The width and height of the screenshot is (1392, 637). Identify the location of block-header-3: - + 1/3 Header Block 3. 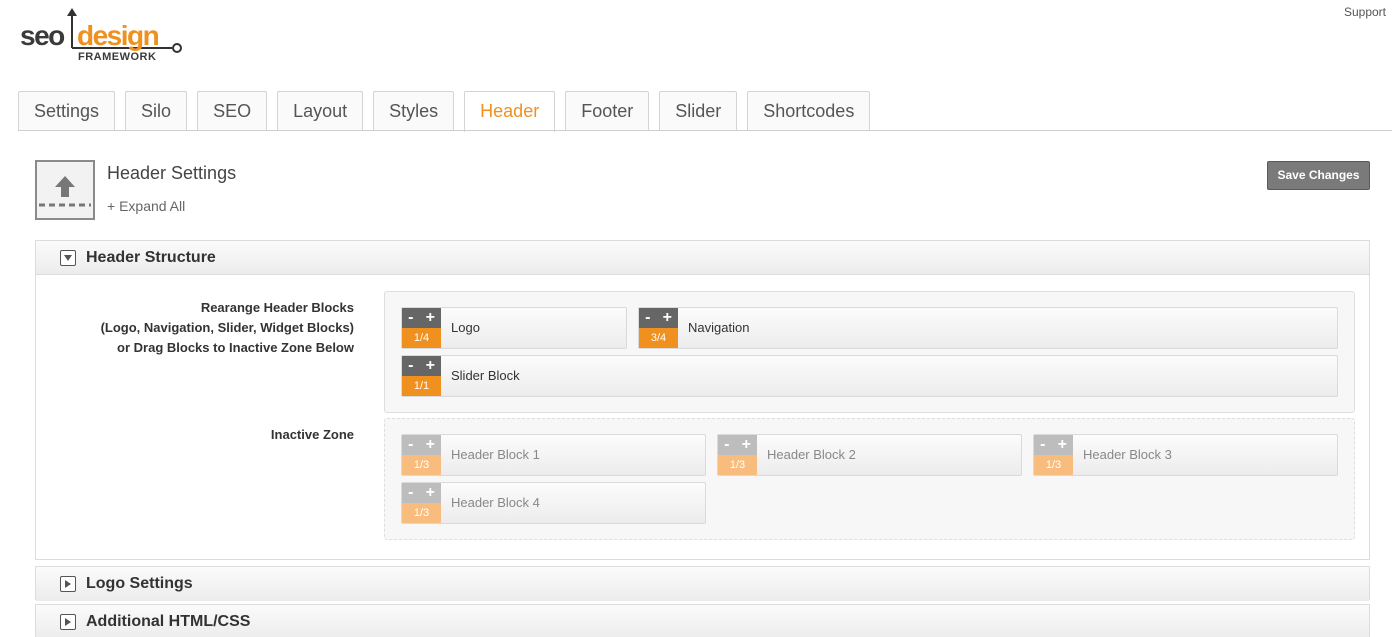
(1185, 455).